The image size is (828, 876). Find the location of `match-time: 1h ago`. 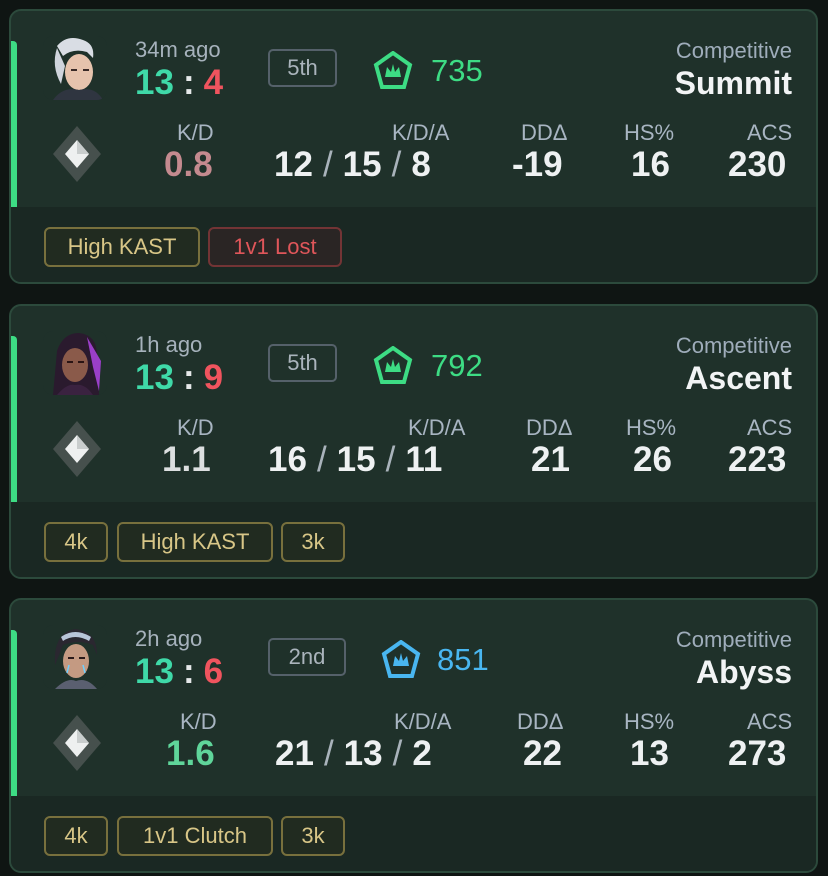

match-time: 1h ago is located at coordinates (169, 344).